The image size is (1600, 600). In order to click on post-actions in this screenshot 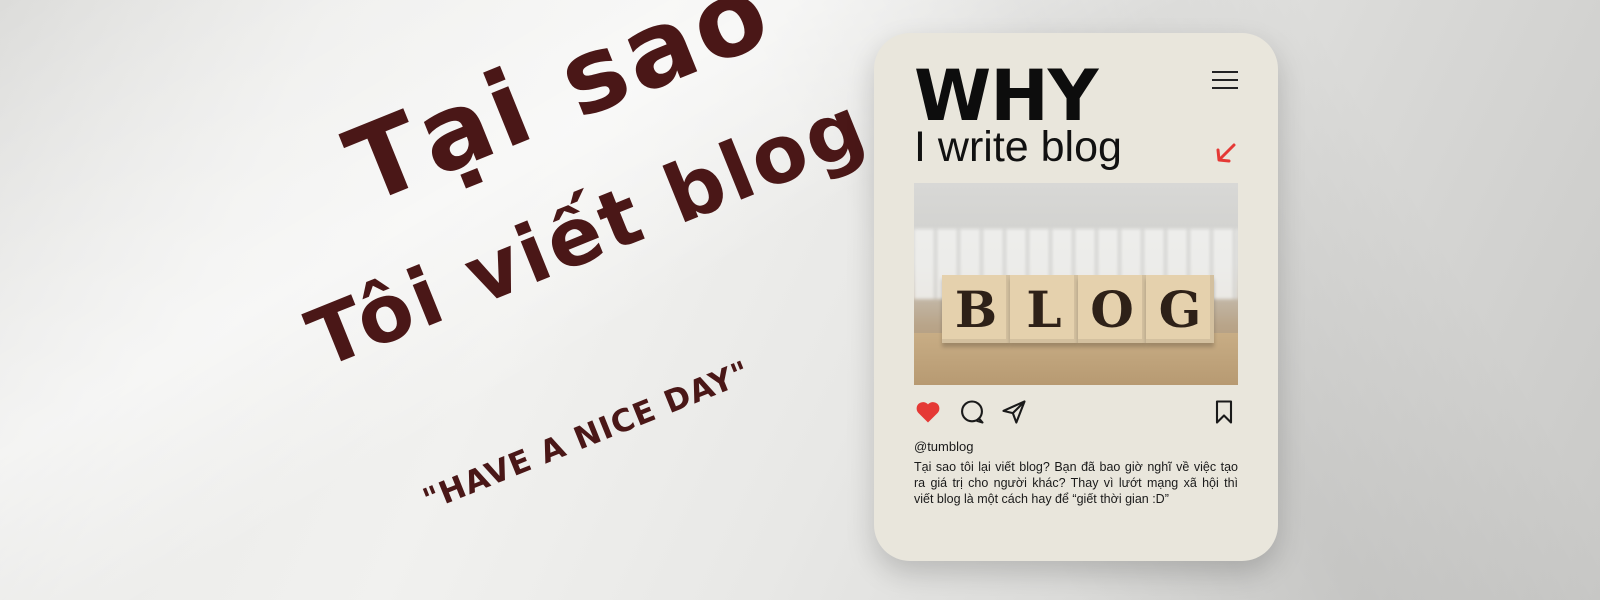, I will do `click(1076, 412)`.